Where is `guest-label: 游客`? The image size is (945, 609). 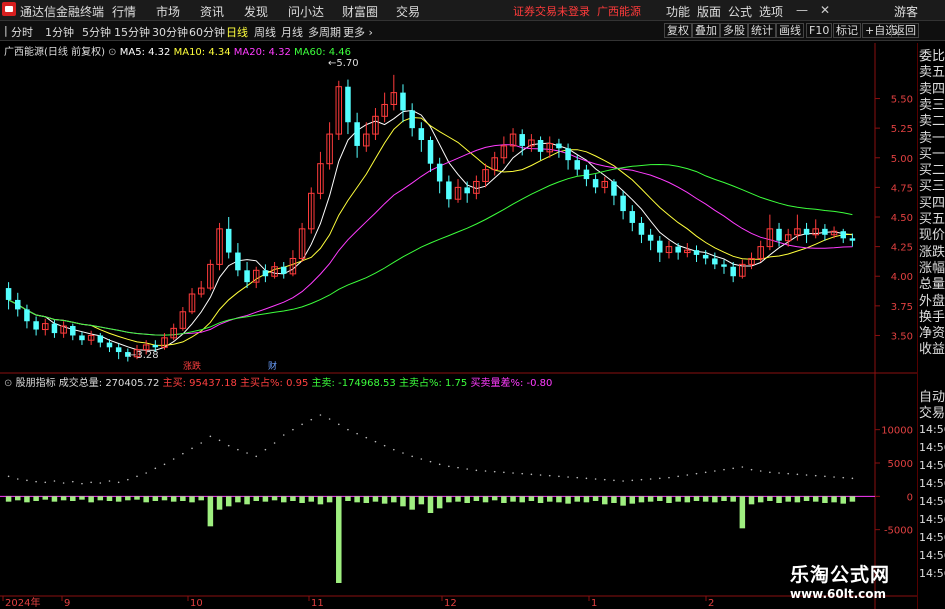 guest-label: 游客 is located at coordinates (906, 11).